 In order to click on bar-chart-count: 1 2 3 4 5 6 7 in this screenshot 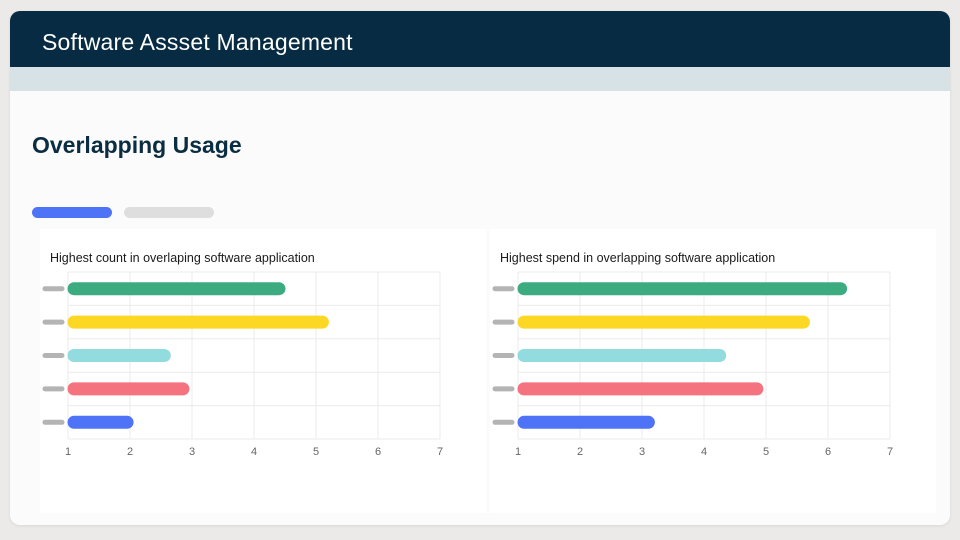, I will do `click(242, 364)`.